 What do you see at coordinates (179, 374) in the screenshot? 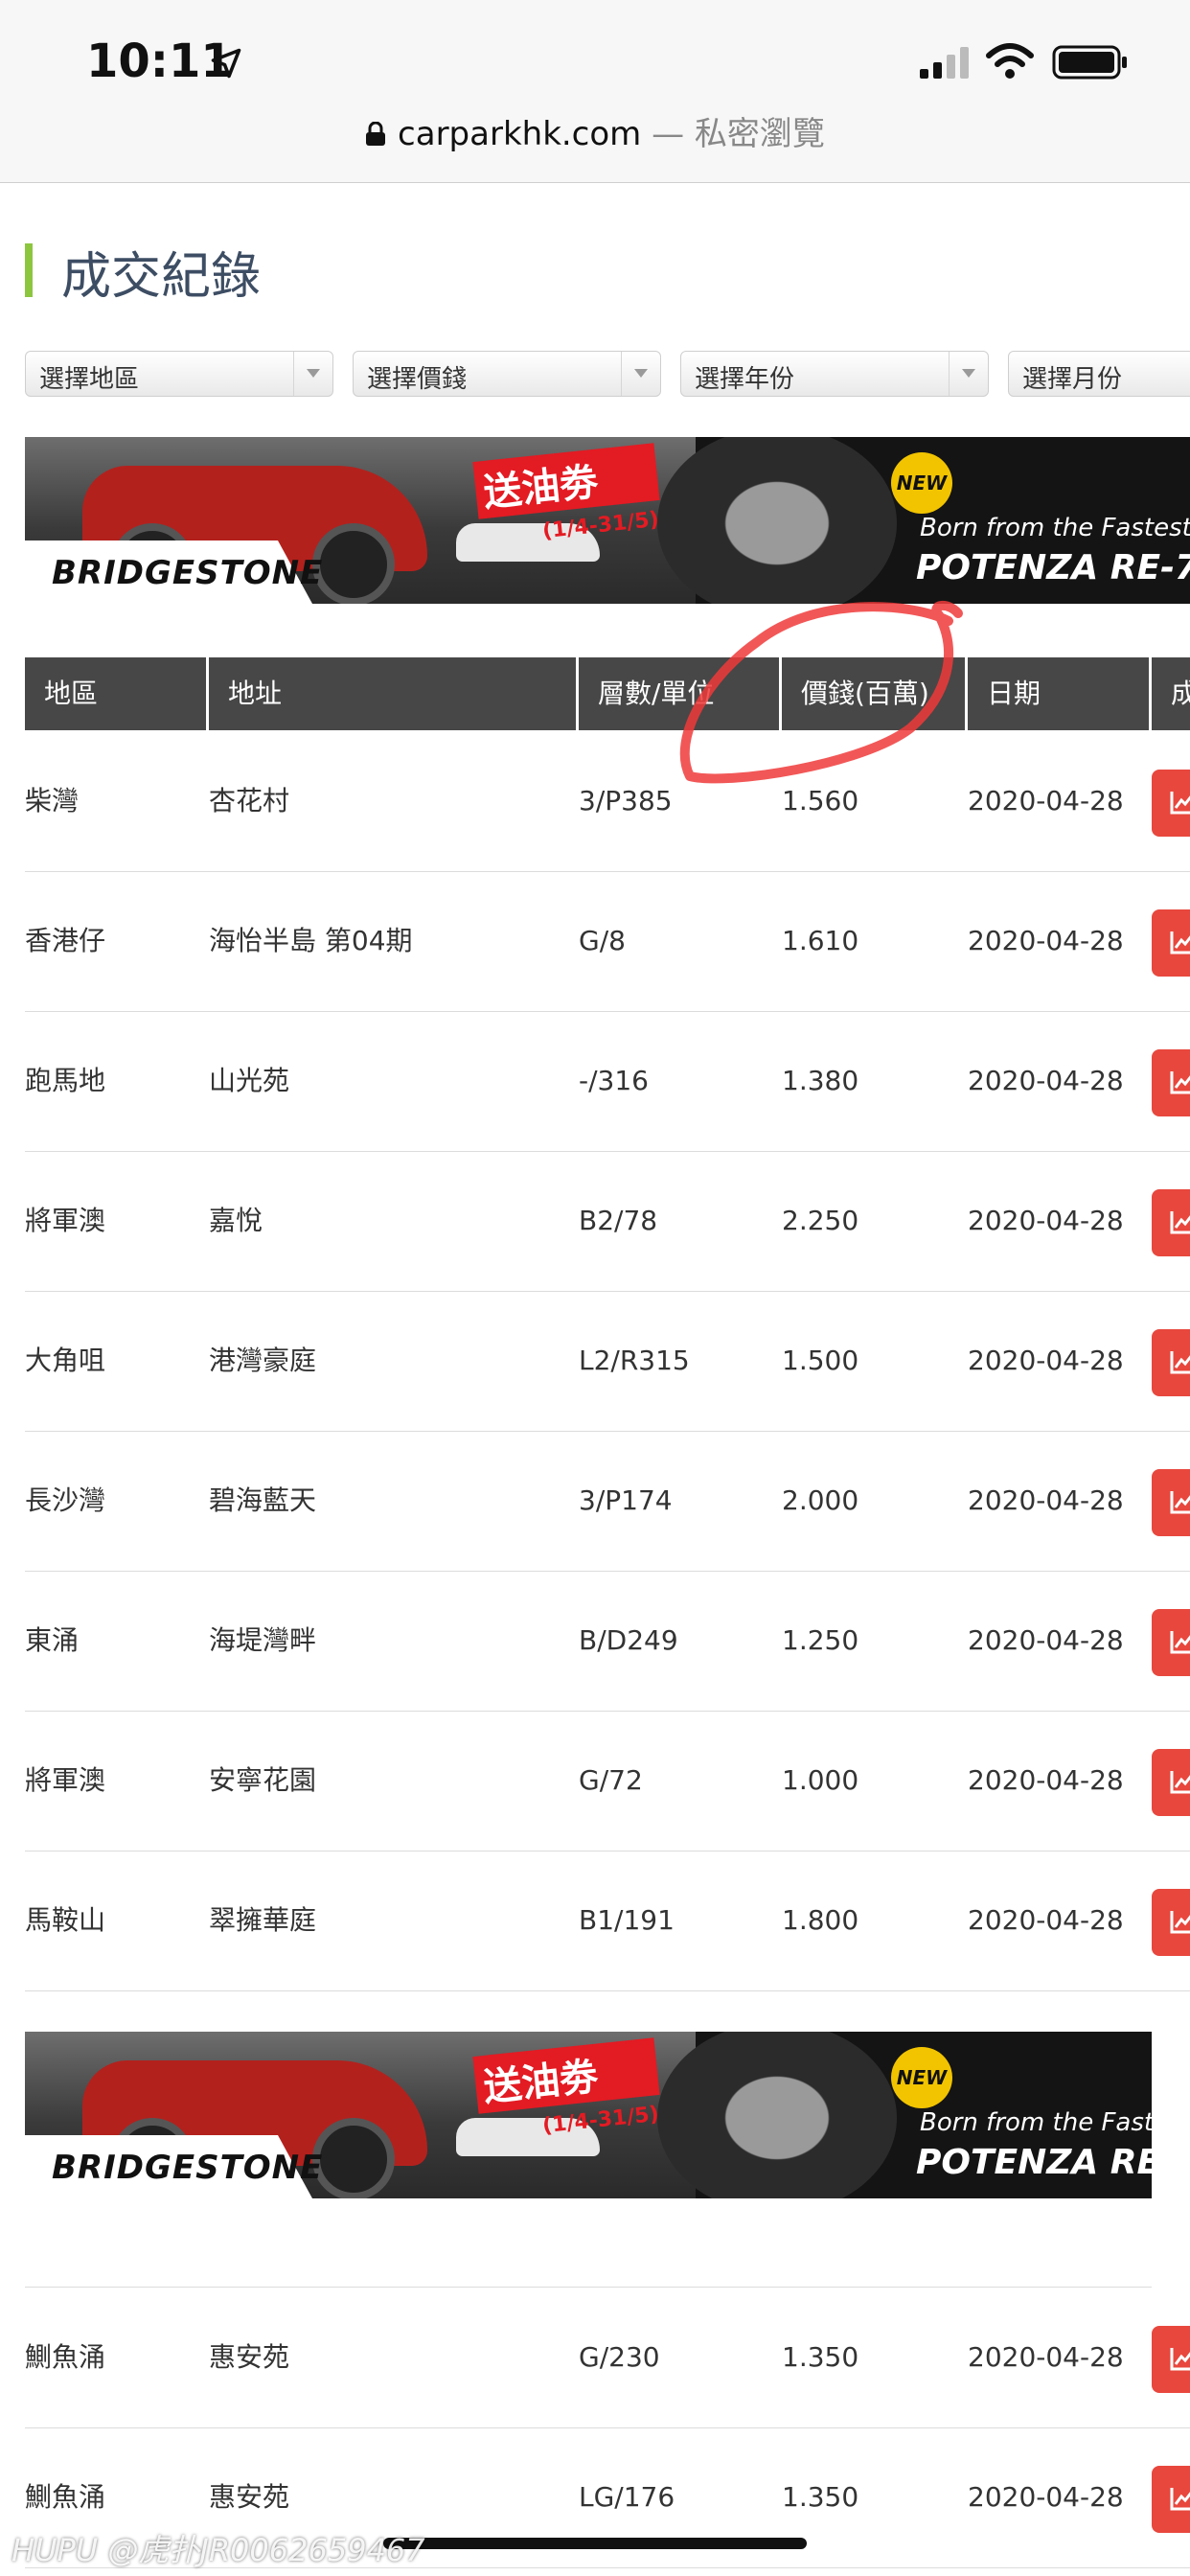
I see `district-select: 選擇地區` at bounding box center [179, 374].